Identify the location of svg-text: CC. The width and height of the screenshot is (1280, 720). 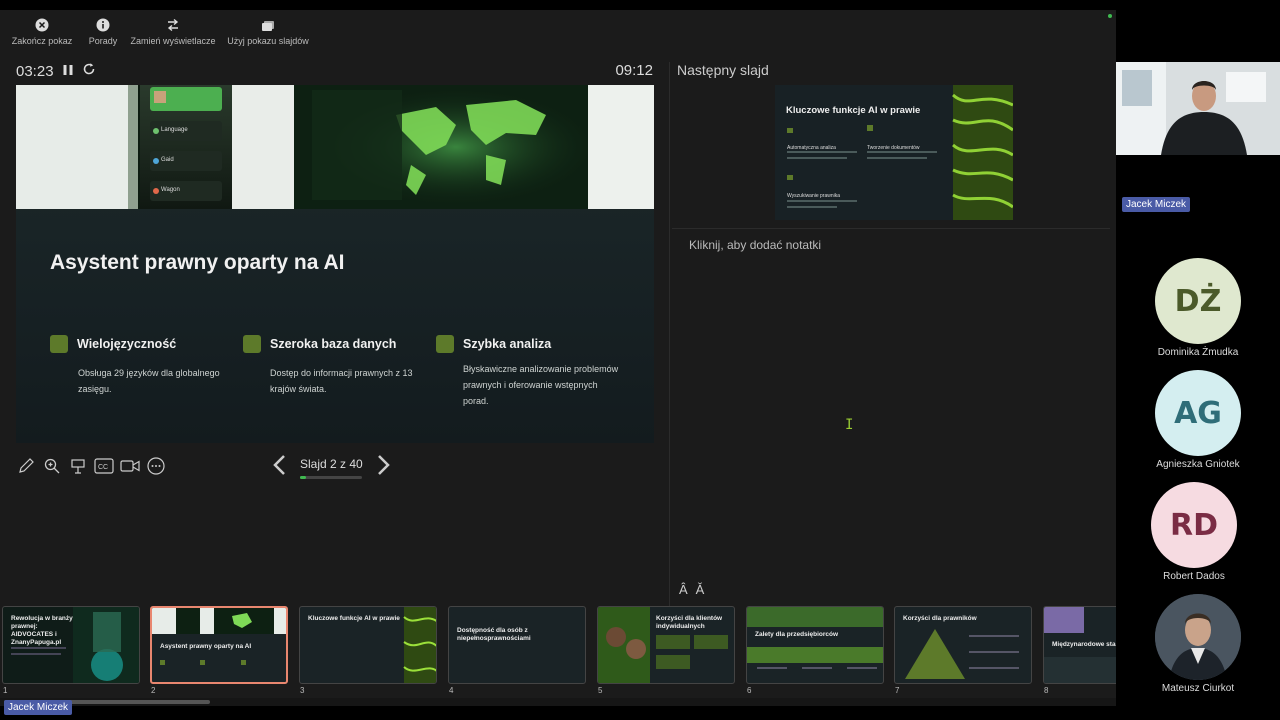
(103, 467).